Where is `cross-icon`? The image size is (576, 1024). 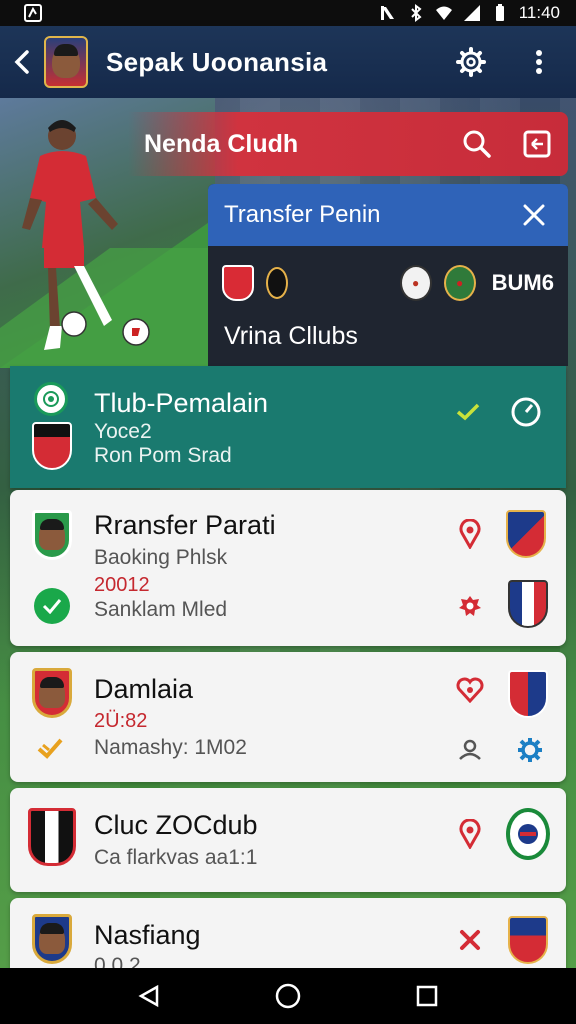 cross-icon is located at coordinates (470, 940).